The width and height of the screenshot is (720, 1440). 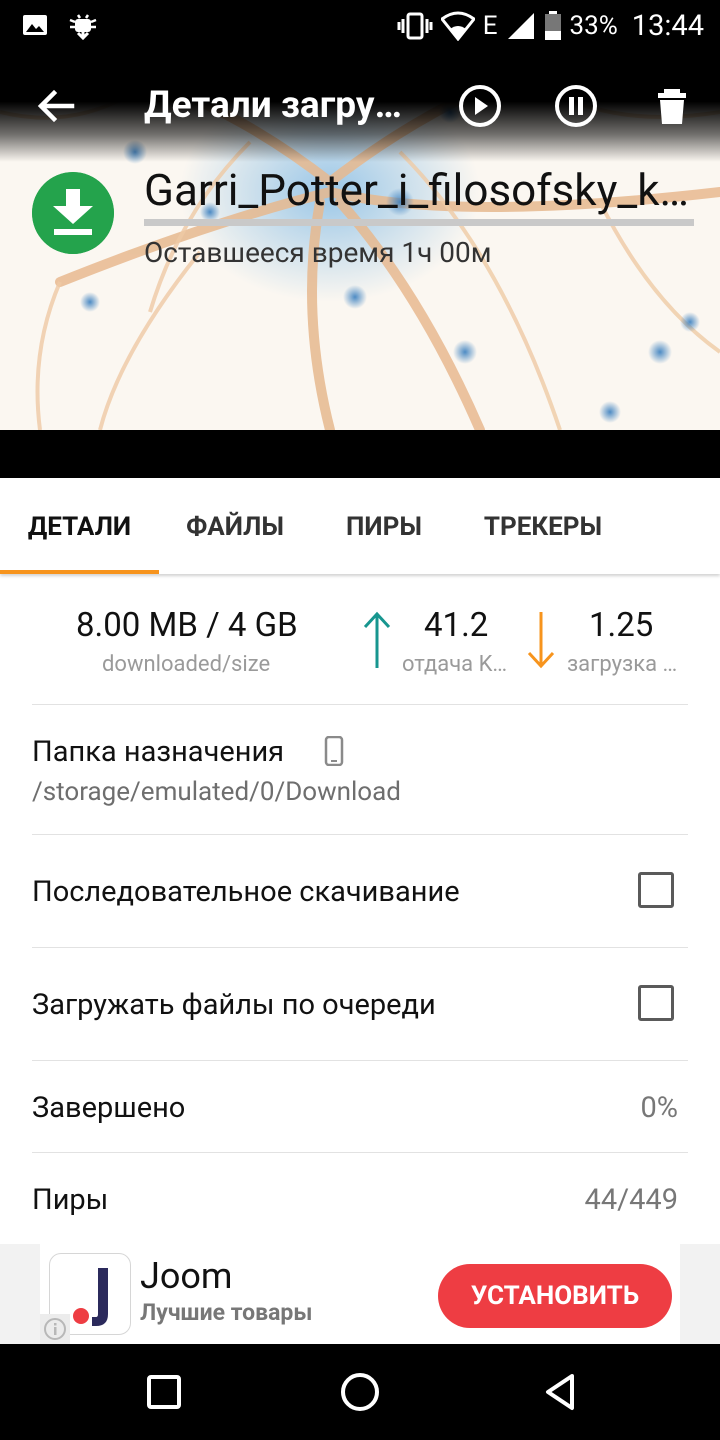 I want to click on ad-subtitle: Лучшие товары, so click(x=226, y=1312).